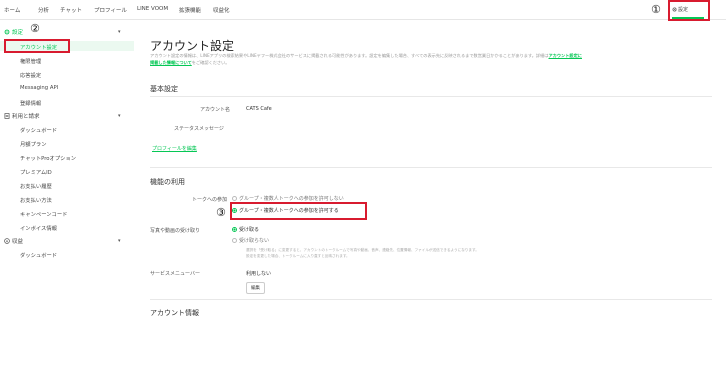 The image size is (726, 382). Describe the element at coordinates (221, 212) in the screenshot. I see `annotation-marker-3: ③` at that location.